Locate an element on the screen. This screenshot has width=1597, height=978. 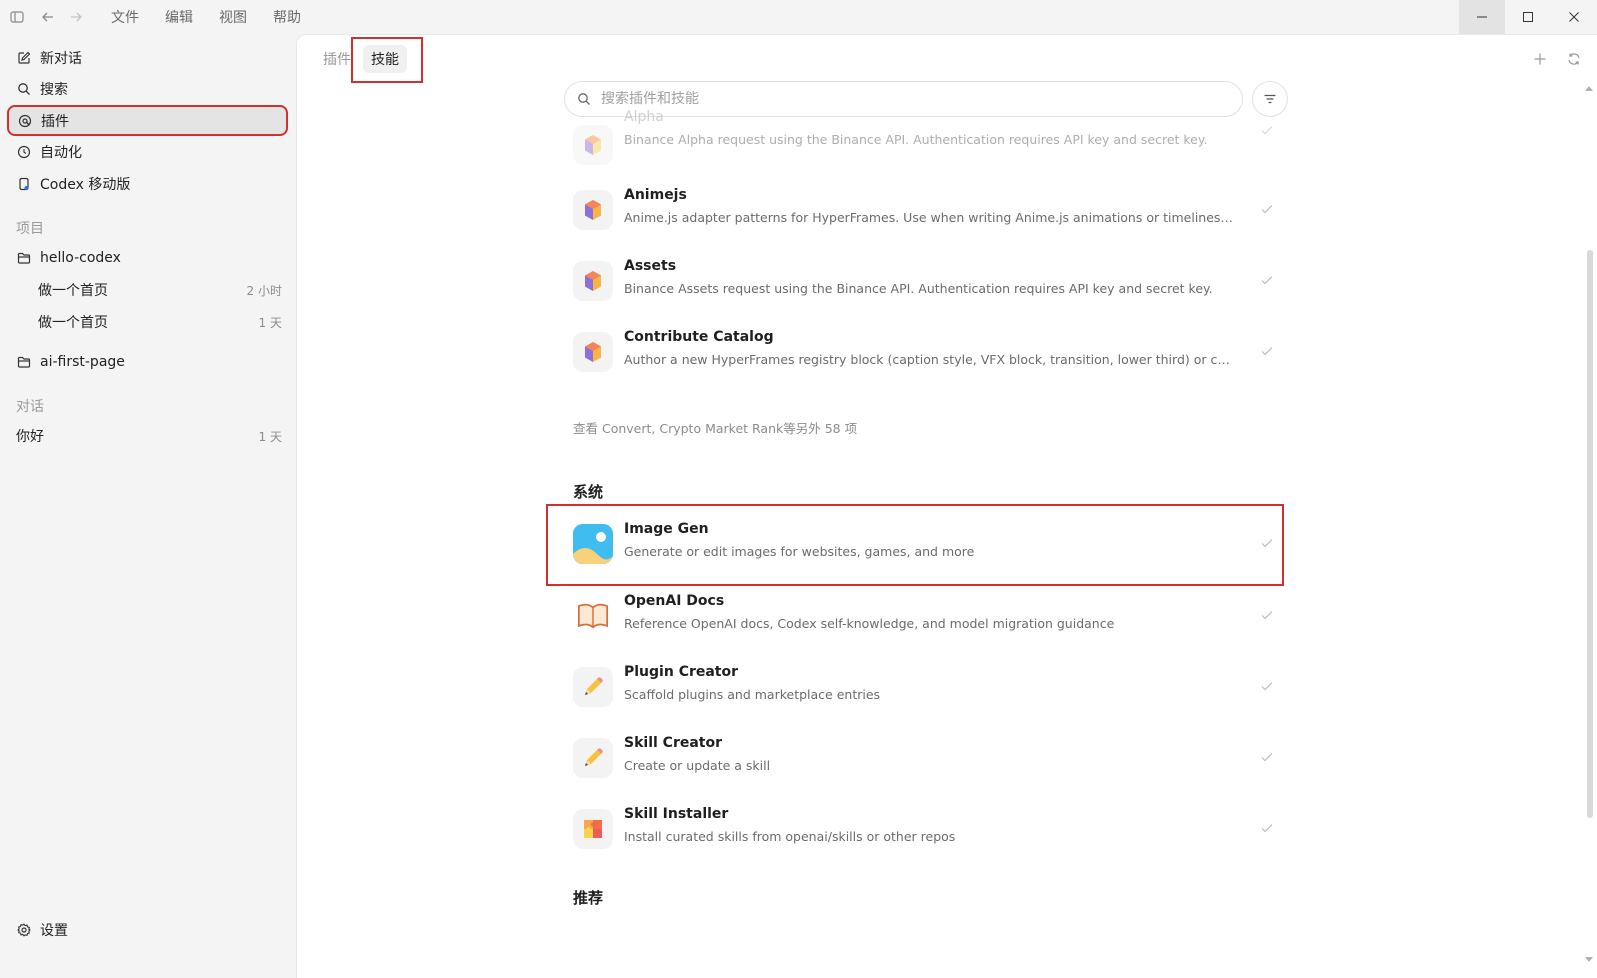
sidebar-item-label: 搜索 is located at coordinates (54, 90).